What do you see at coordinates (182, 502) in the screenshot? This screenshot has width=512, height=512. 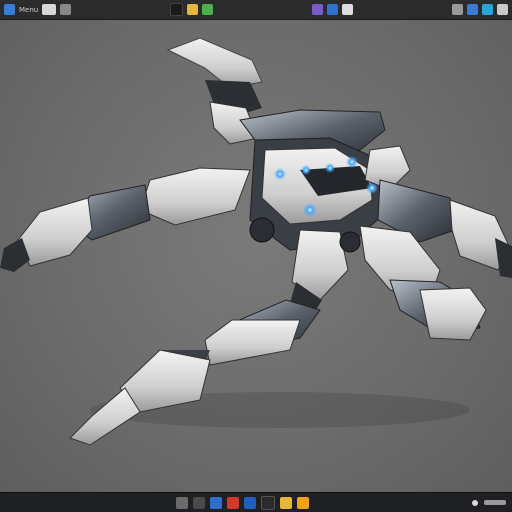 I see `folder-icon` at bounding box center [182, 502].